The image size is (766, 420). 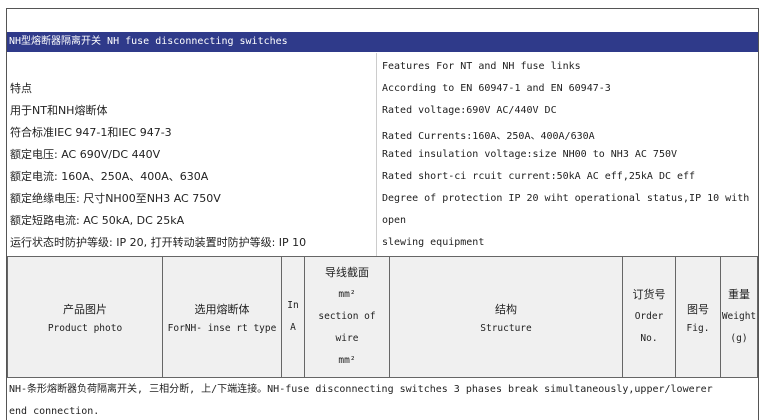 I want to click on feature-cn-3: 额定电压: AC 690V/DC 440V, so click(x=85, y=154).